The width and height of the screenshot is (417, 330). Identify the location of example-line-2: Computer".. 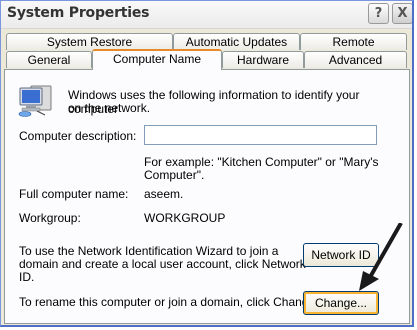
(174, 175).